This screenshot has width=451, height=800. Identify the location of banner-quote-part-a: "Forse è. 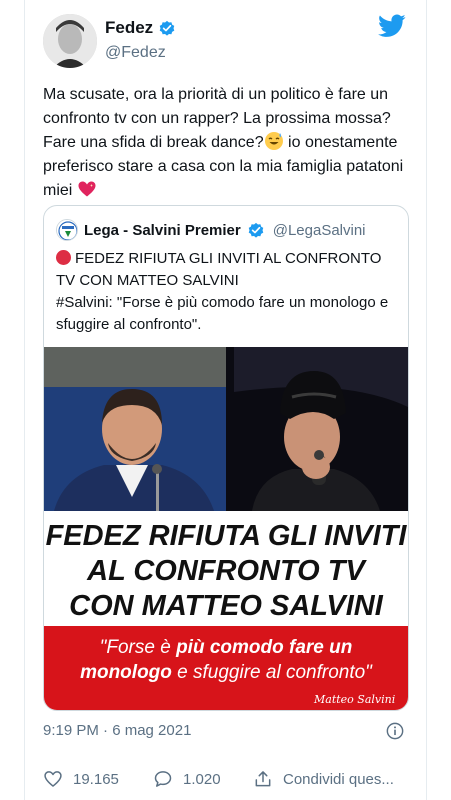
(138, 647).